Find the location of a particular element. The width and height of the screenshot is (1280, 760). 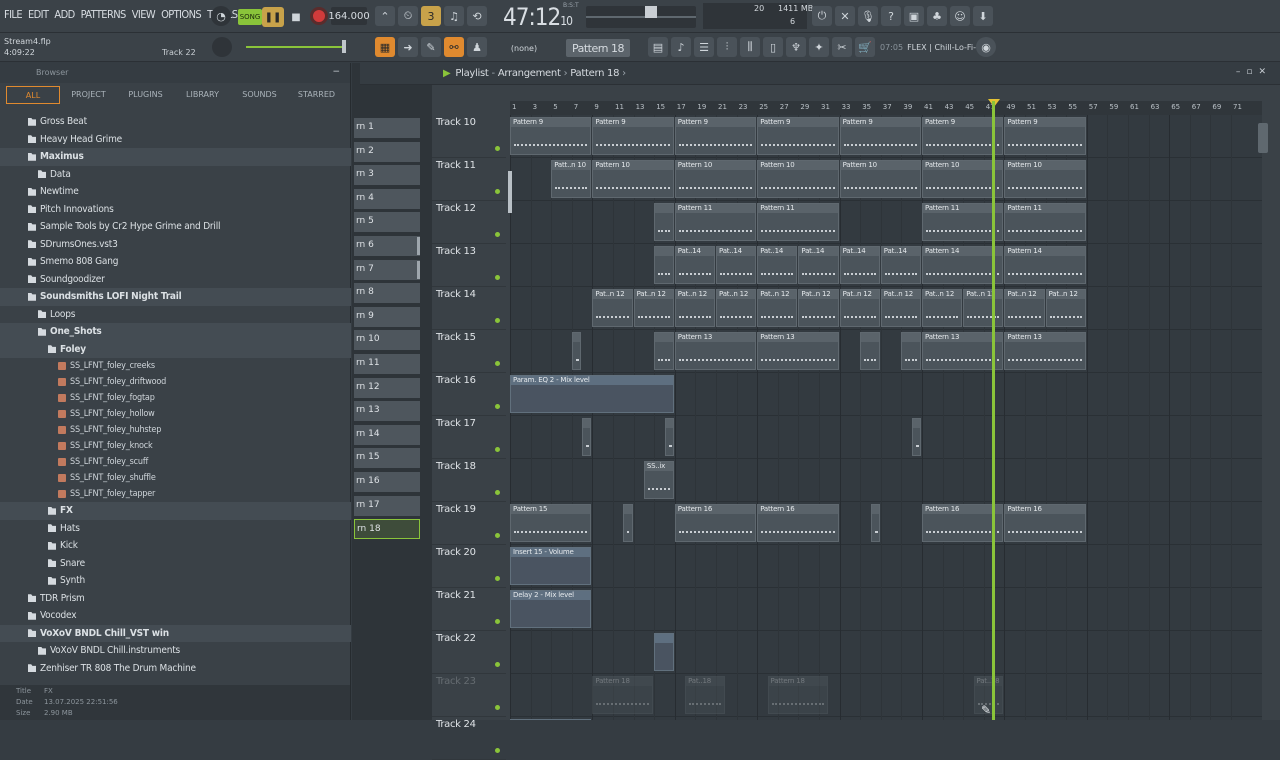

picker-item: rn 16 is located at coordinates (387, 482).